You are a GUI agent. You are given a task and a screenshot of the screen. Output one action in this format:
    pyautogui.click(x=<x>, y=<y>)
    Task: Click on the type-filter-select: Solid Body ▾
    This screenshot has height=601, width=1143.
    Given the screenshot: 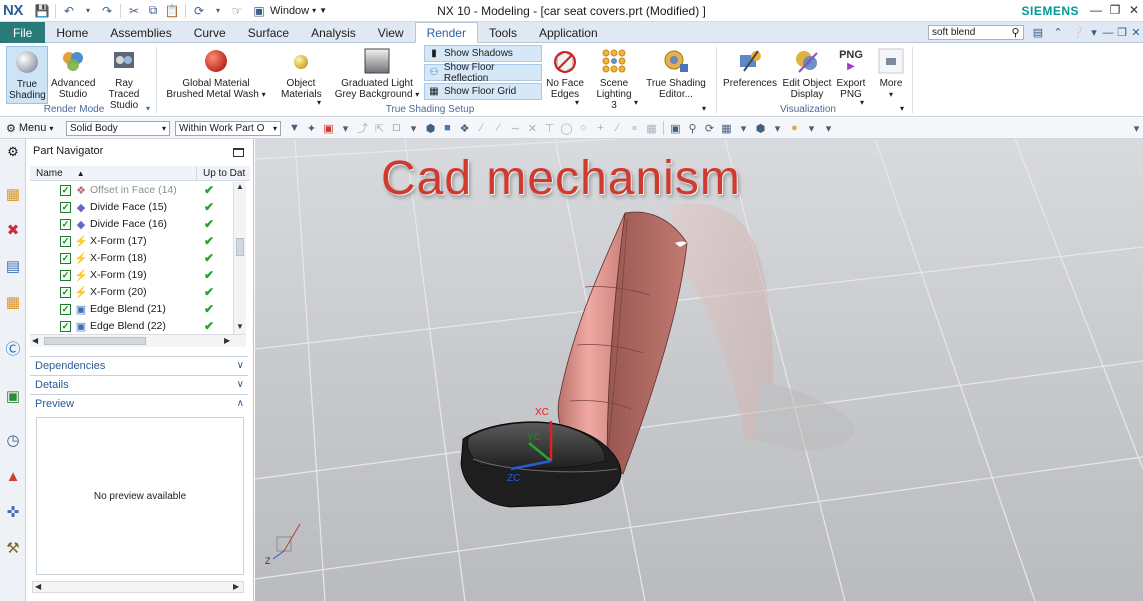 What is the action you would take?
    pyautogui.click(x=118, y=128)
    